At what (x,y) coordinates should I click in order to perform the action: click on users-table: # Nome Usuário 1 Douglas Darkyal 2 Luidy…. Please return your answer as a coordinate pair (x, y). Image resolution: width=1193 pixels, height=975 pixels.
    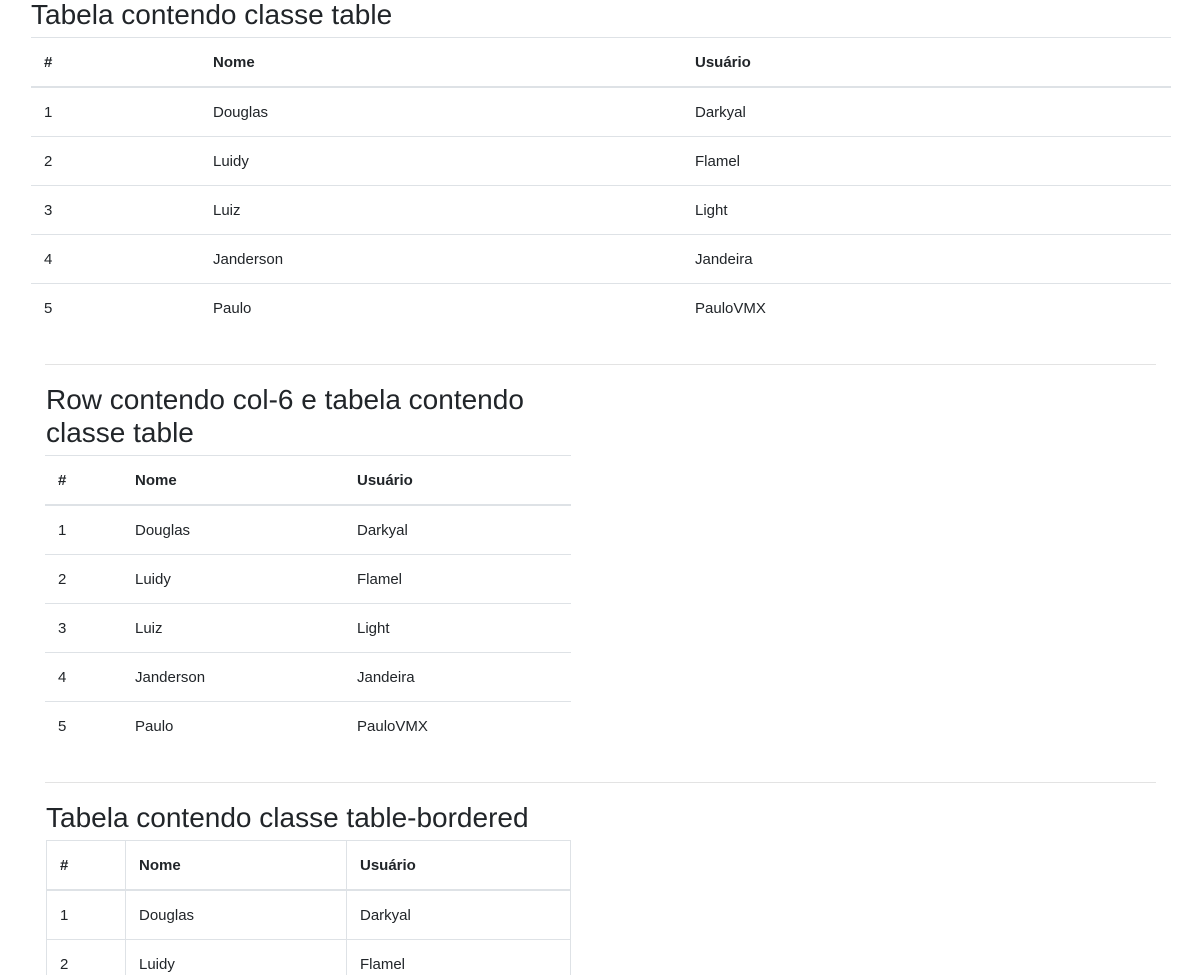
    Looking at the image, I should click on (308, 602).